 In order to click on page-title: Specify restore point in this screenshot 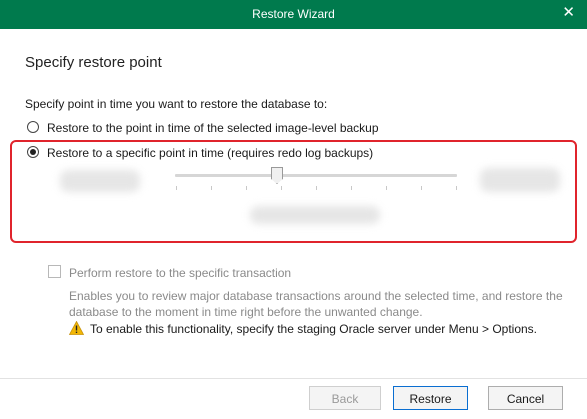, I will do `click(93, 62)`.